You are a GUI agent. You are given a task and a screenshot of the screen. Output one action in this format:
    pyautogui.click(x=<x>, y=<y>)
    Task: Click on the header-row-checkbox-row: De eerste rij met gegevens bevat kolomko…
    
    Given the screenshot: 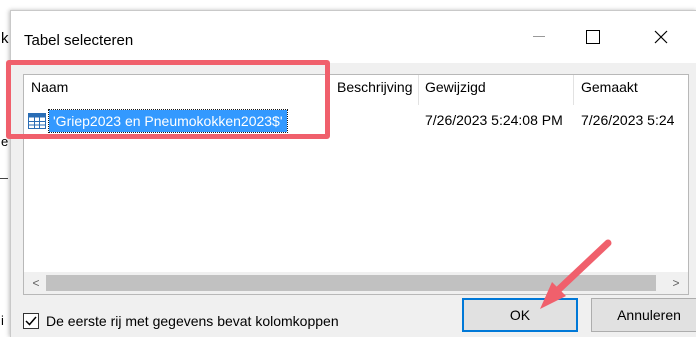 What is the action you would take?
    pyautogui.click(x=181, y=321)
    